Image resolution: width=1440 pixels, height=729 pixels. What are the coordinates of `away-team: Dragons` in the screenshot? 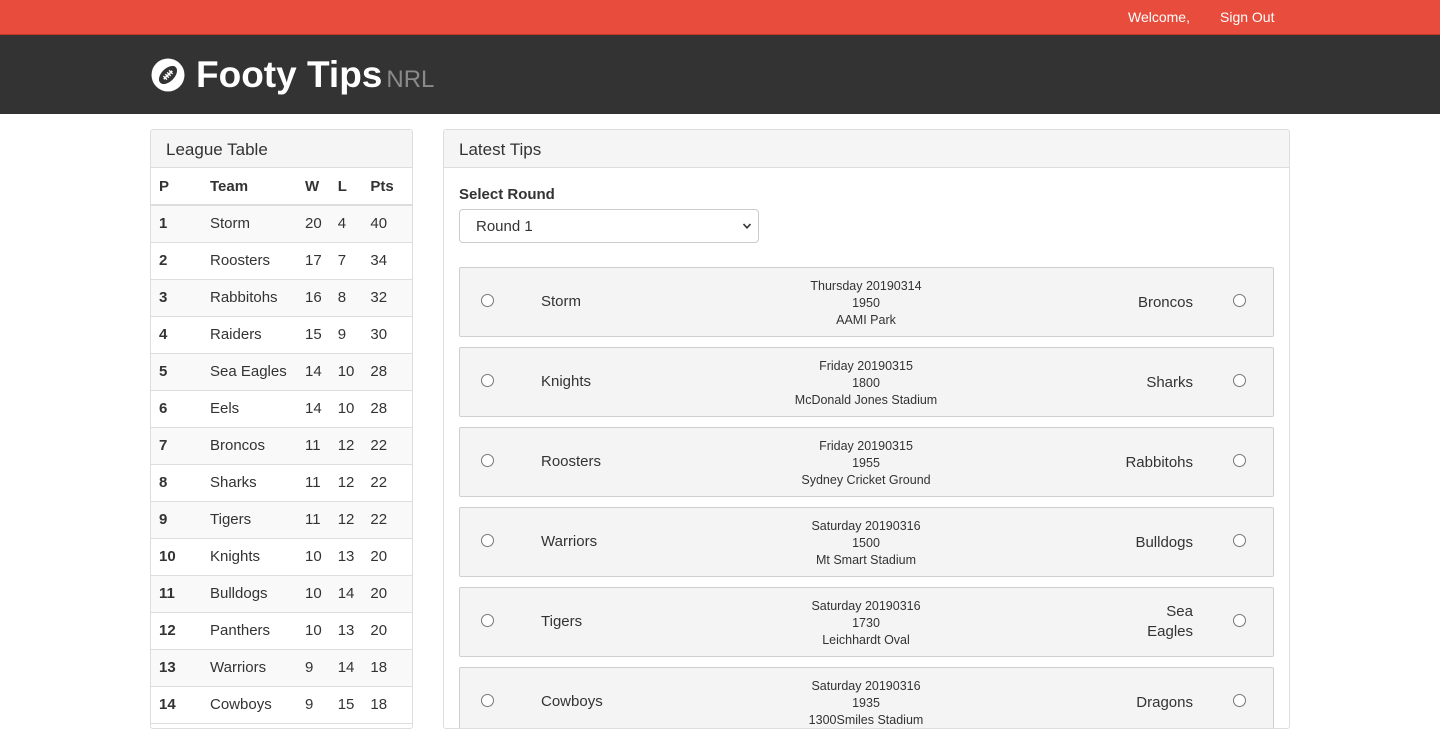 It's located at (1164, 702).